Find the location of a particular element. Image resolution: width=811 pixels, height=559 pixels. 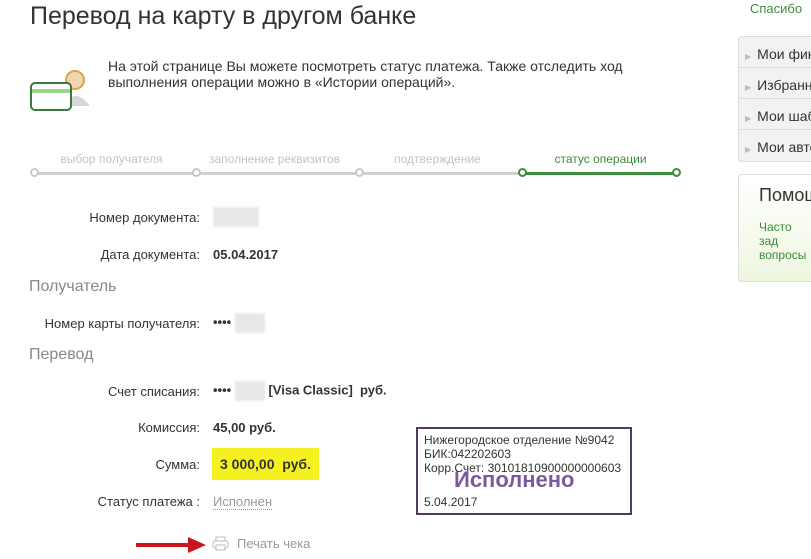

recipient-section: Получатель is located at coordinates (73, 286).